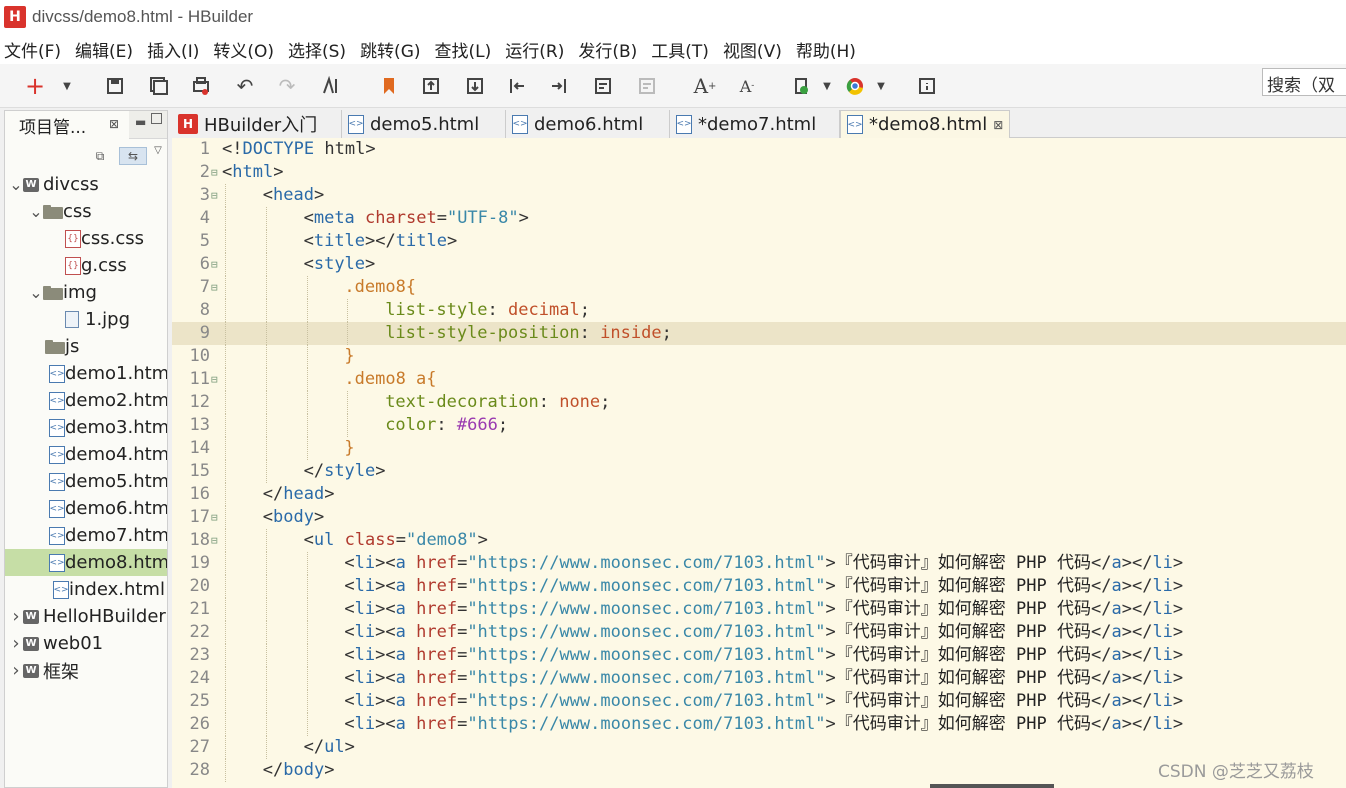  What do you see at coordinates (86, 346) in the screenshot?
I see `tree-item: js` at bounding box center [86, 346].